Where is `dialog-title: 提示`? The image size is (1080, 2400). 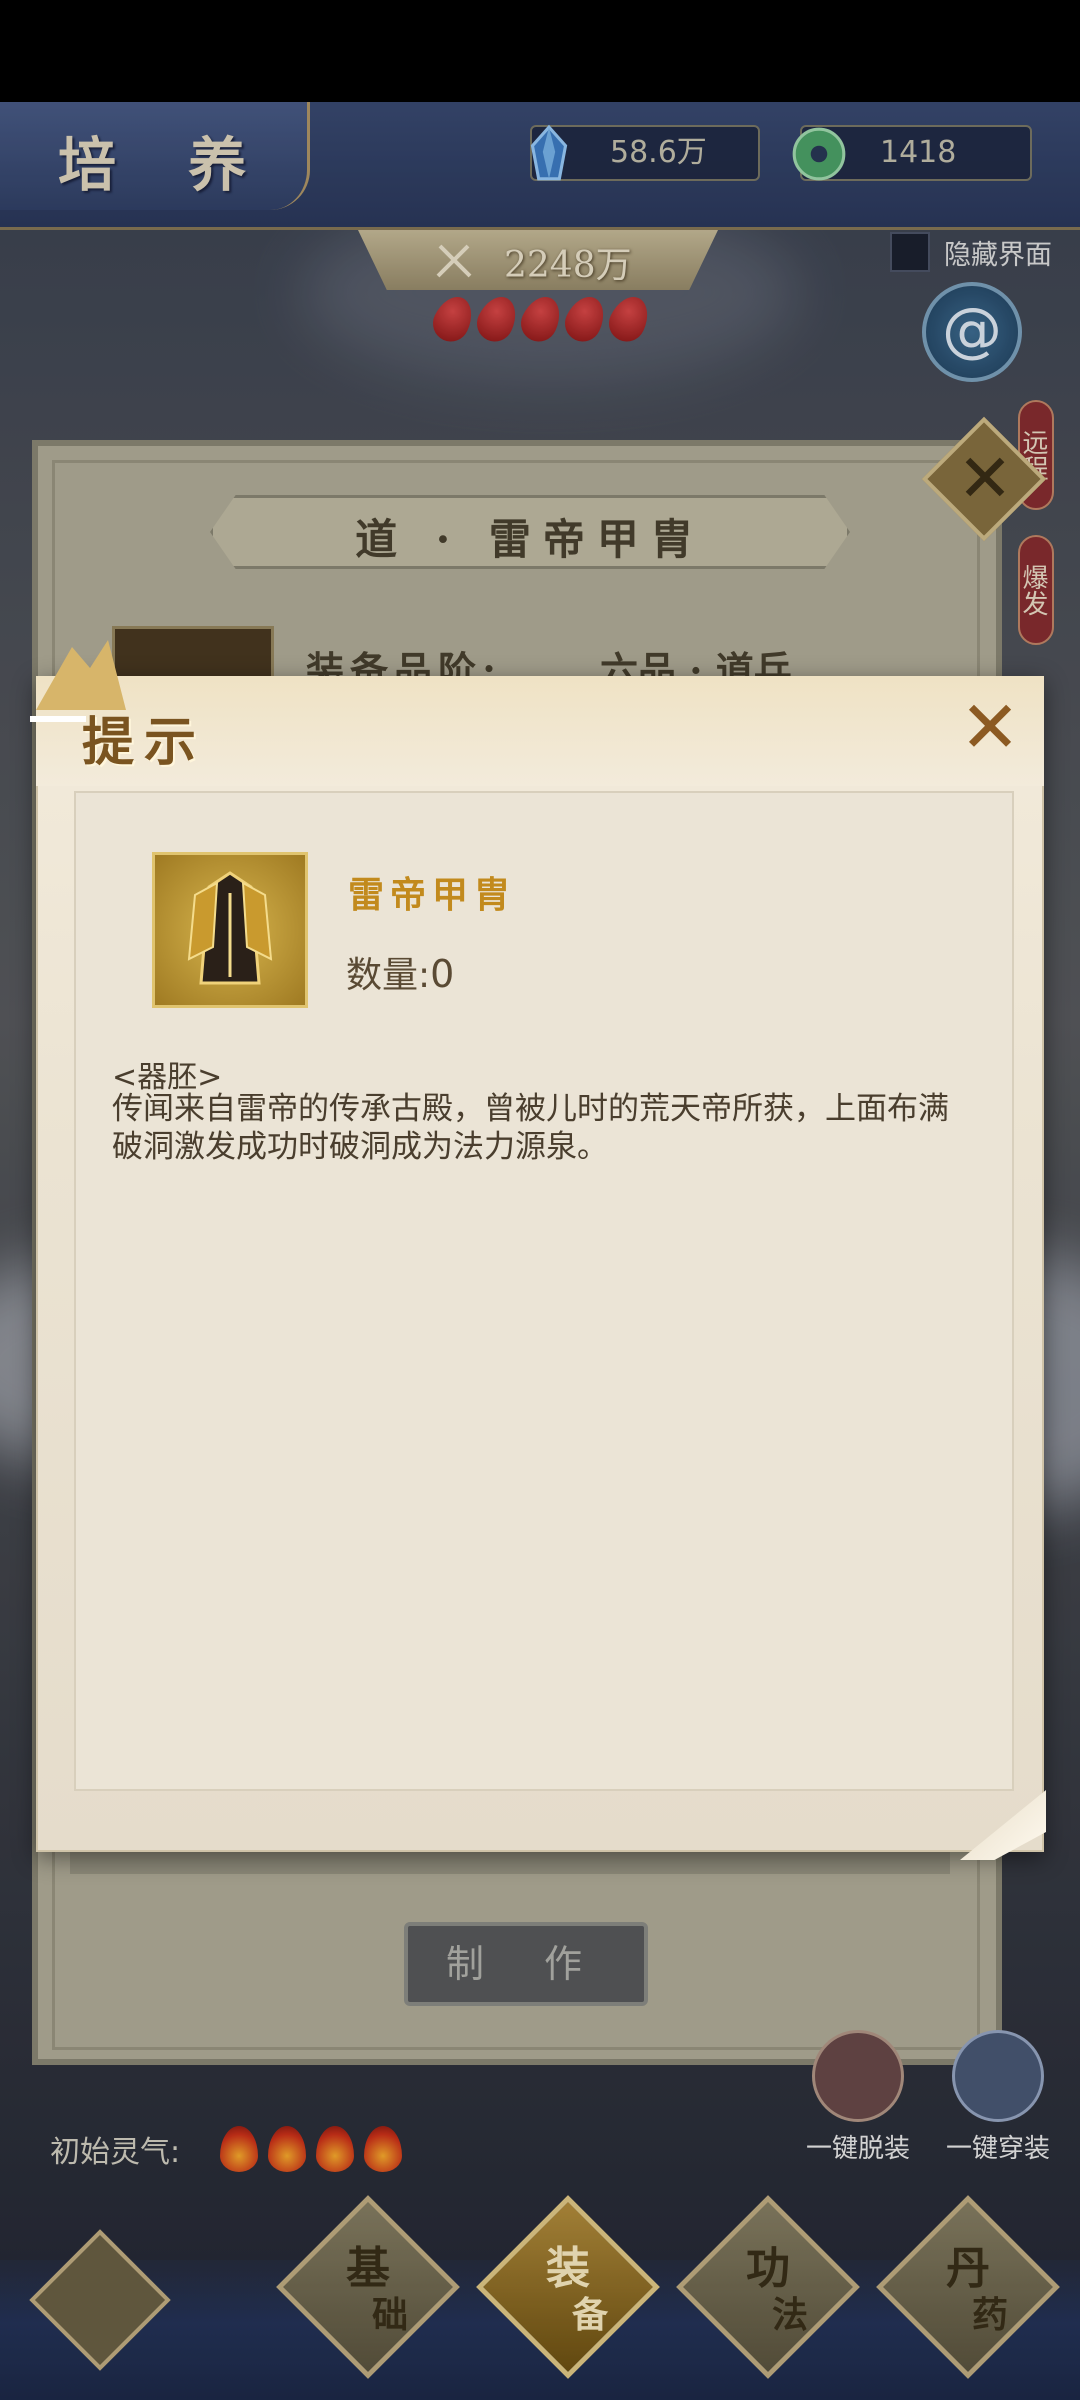 dialog-title: 提示 is located at coordinates (144, 742).